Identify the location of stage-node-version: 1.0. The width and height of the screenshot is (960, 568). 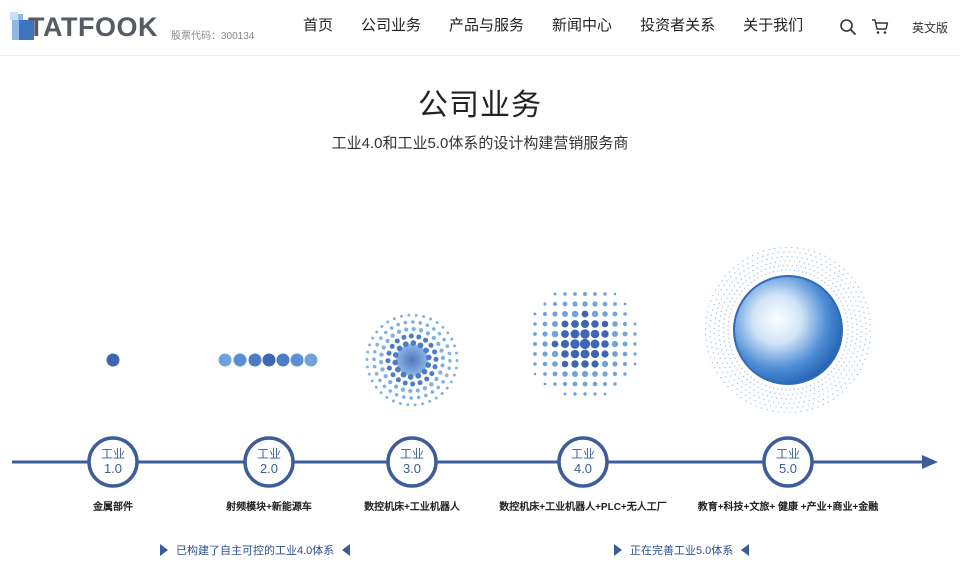
(113, 468).